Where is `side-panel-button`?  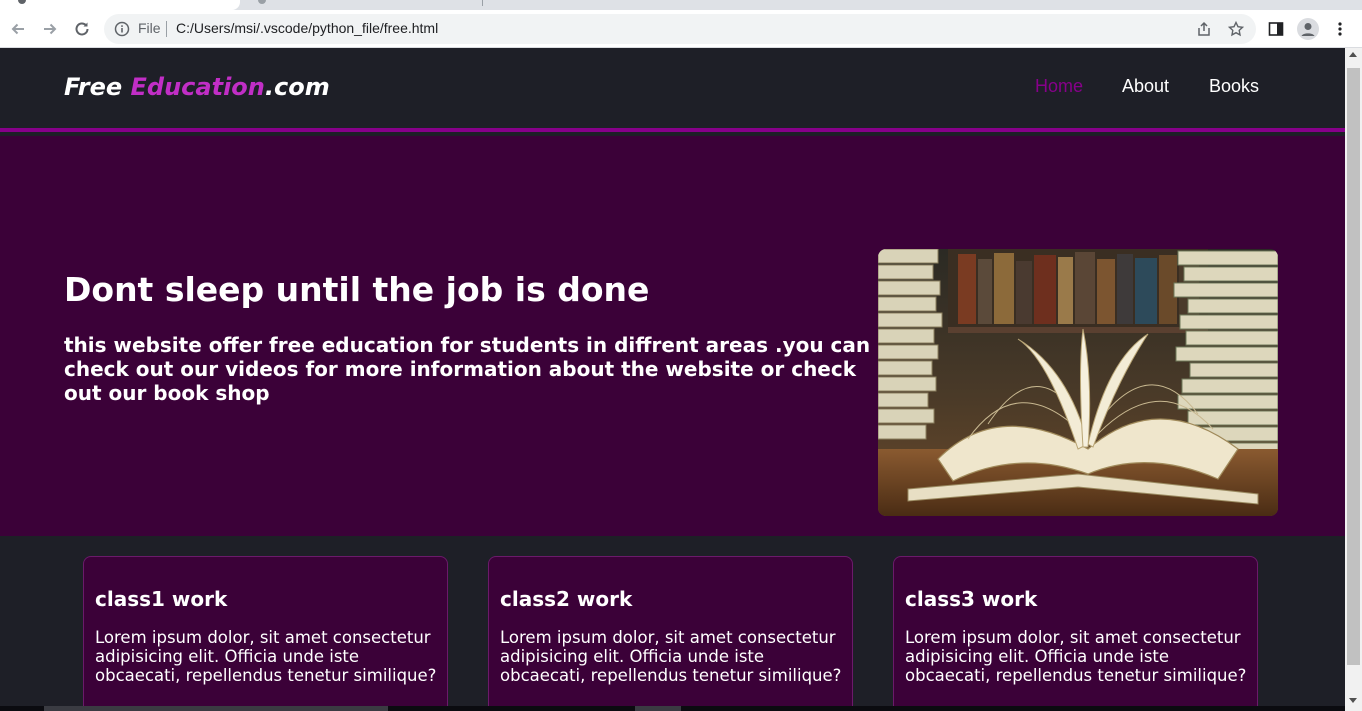 side-panel-button is located at coordinates (1276, 29).